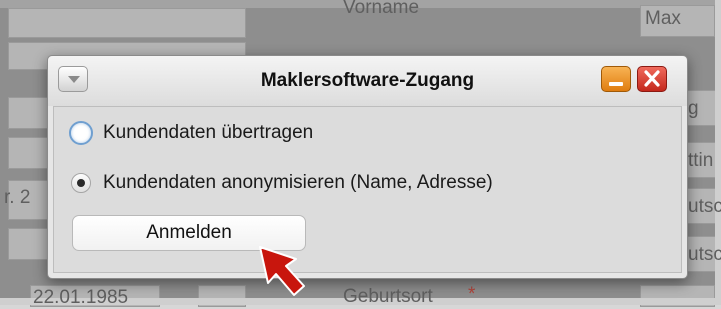  Describe the element at coordinates (701, 160) in the screenshot. I see `background-partial-right: ttin` at that location.